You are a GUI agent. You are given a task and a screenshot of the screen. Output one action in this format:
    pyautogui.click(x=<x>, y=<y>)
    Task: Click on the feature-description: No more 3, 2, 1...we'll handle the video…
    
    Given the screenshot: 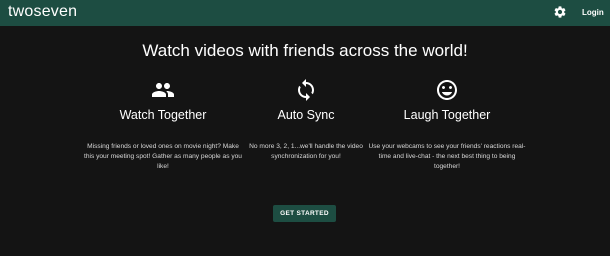 What is the action you would take?
    pyautogui.click(x=306, y=151)
    